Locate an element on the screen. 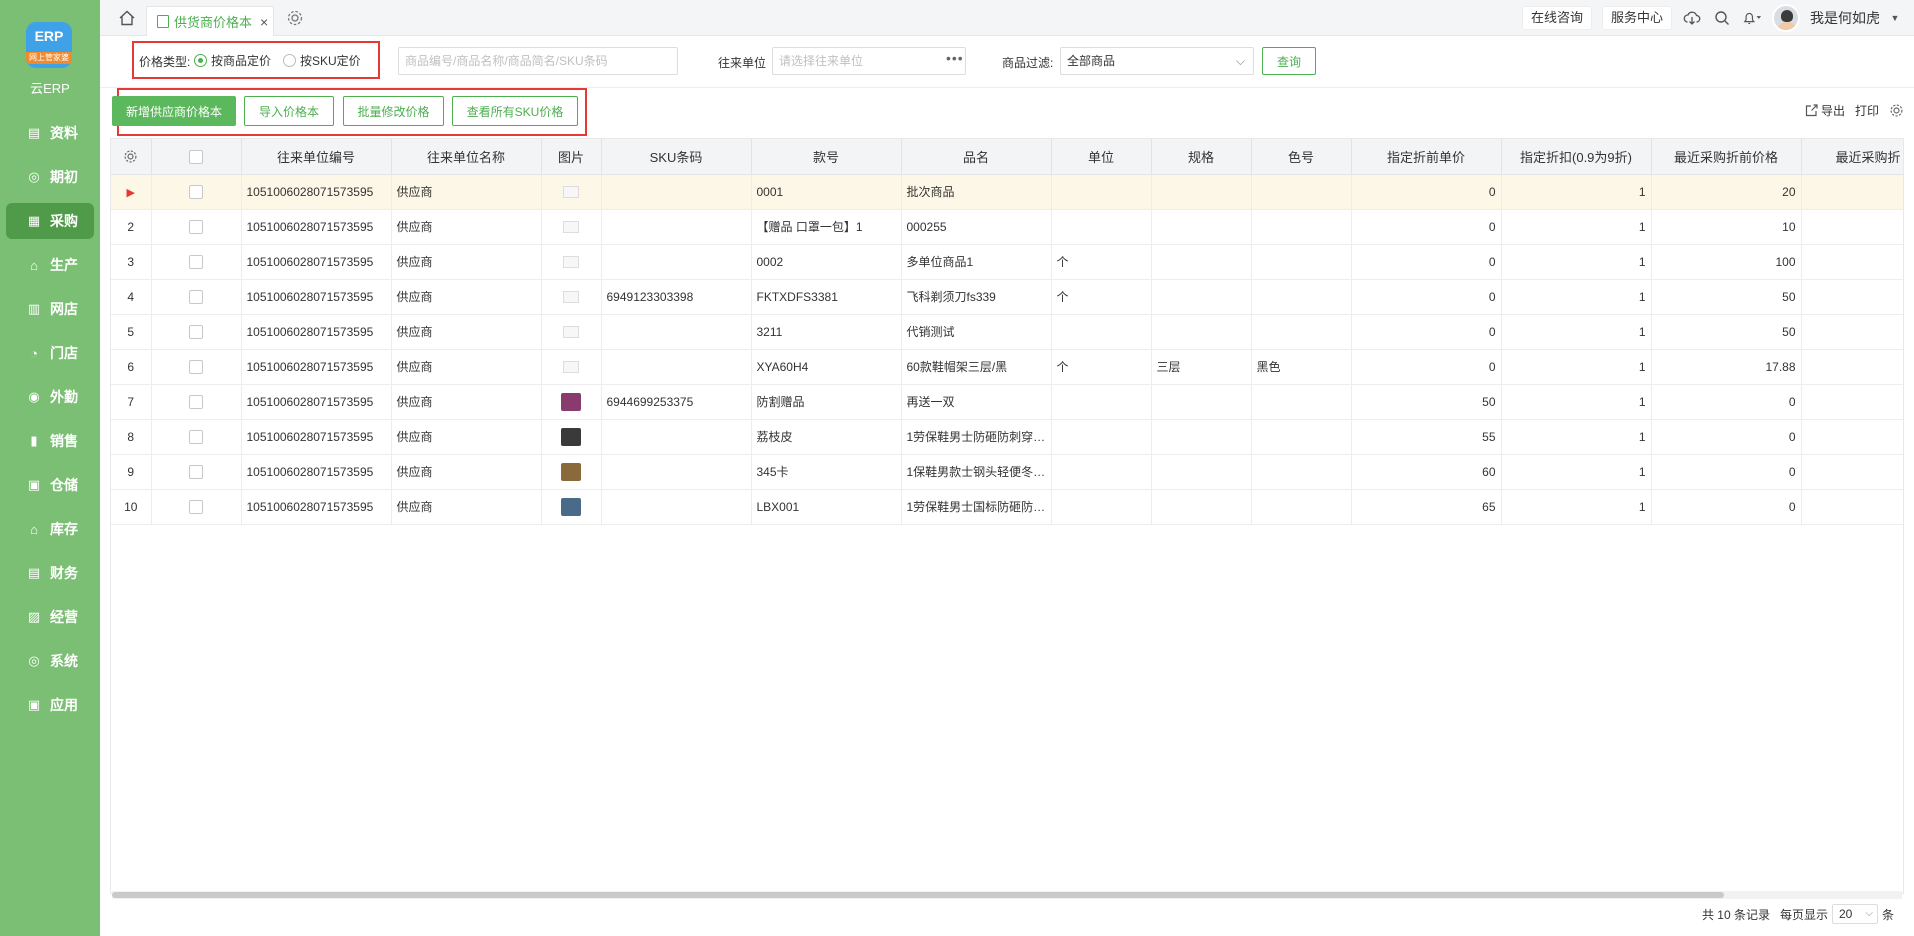 The image size is (1914, 936). cell-style: LBX001 is located at coordinates (826, 507).